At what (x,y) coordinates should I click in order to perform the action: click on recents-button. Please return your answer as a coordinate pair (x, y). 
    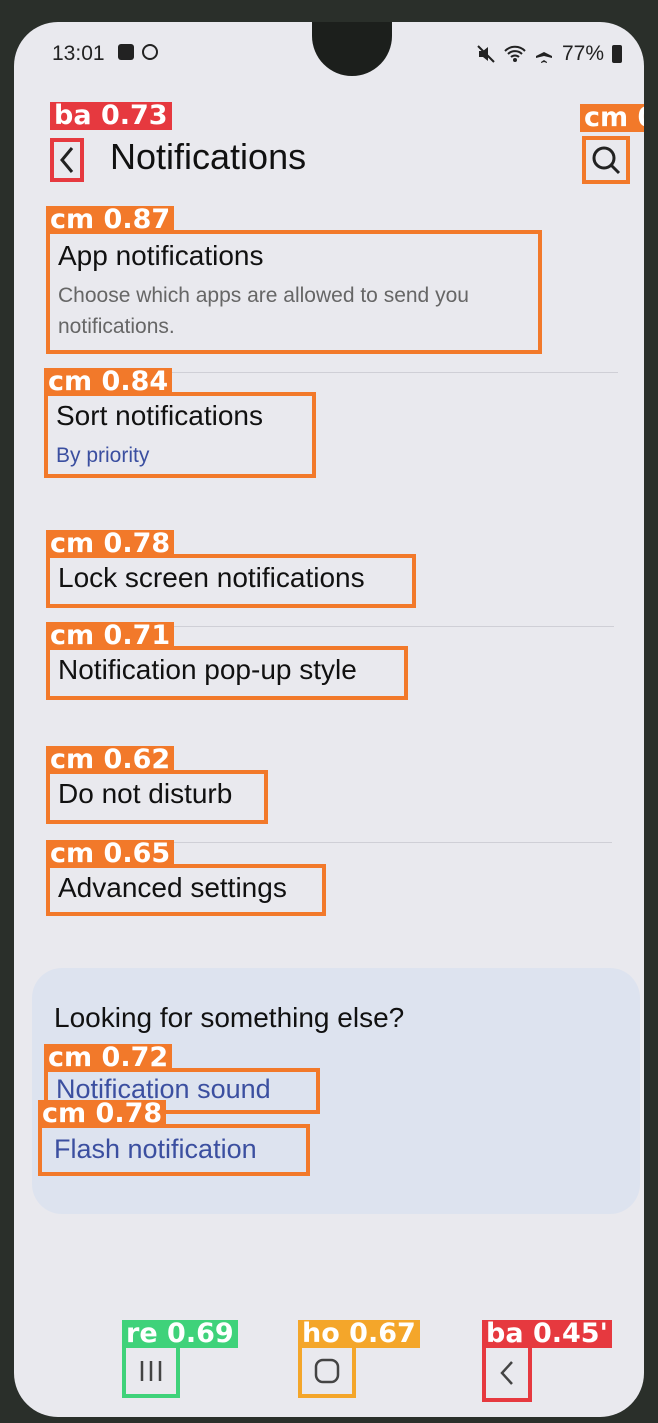
    Looking at the image, I should click on (151, 1371).